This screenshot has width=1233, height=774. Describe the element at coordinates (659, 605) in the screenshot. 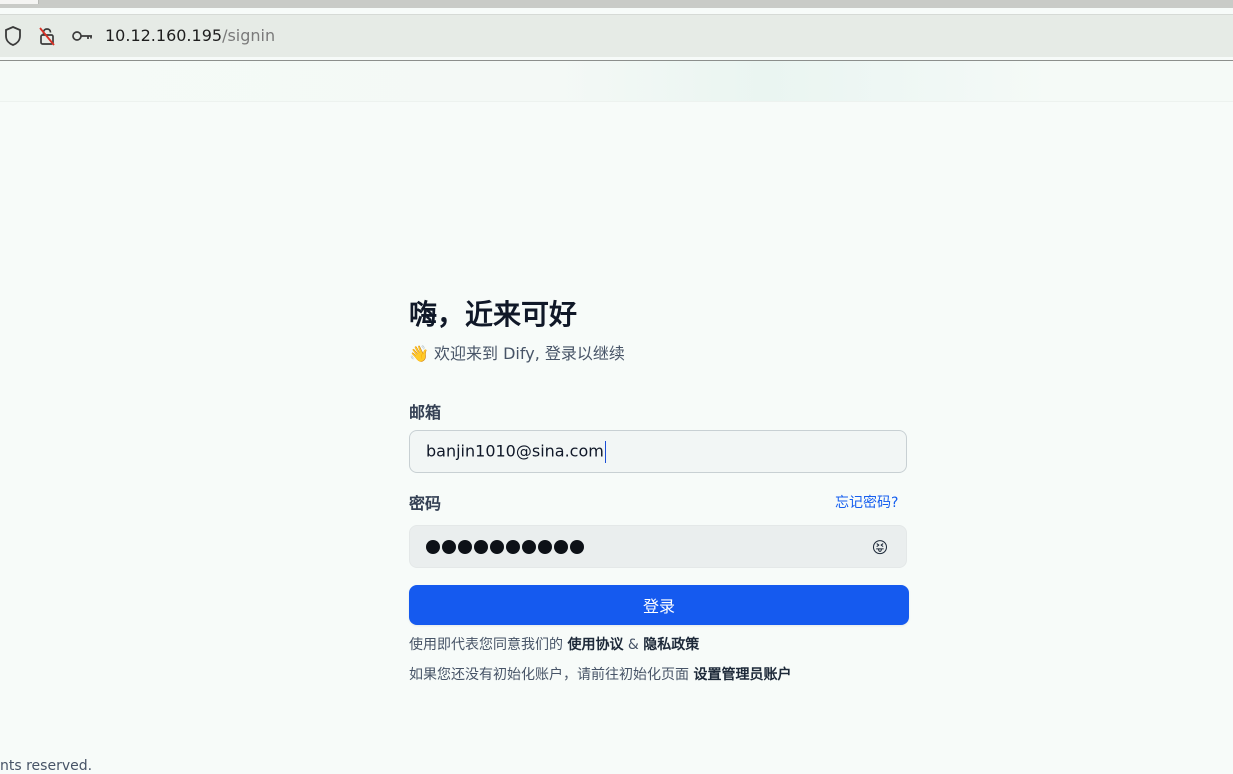

I see `login-button: 登录` at that location.